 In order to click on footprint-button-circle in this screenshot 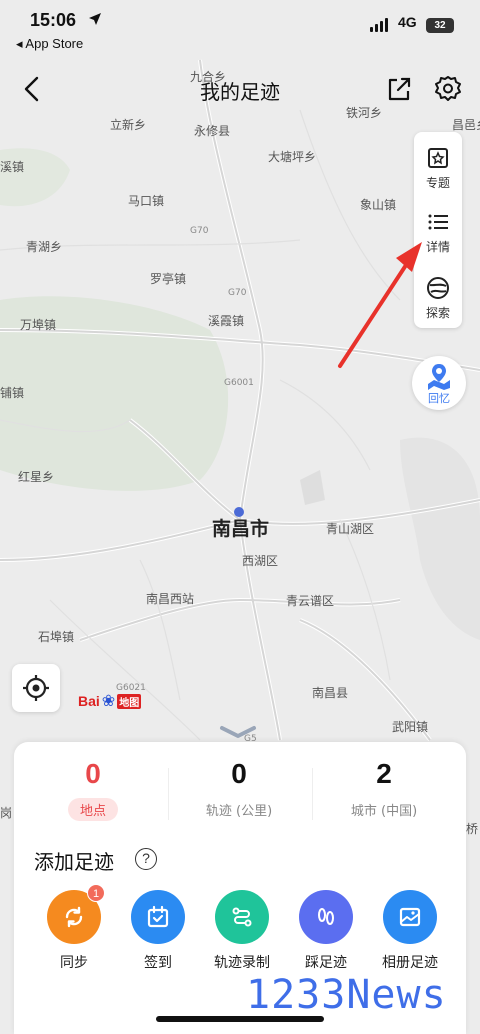, I will do `click(326, 917)`.